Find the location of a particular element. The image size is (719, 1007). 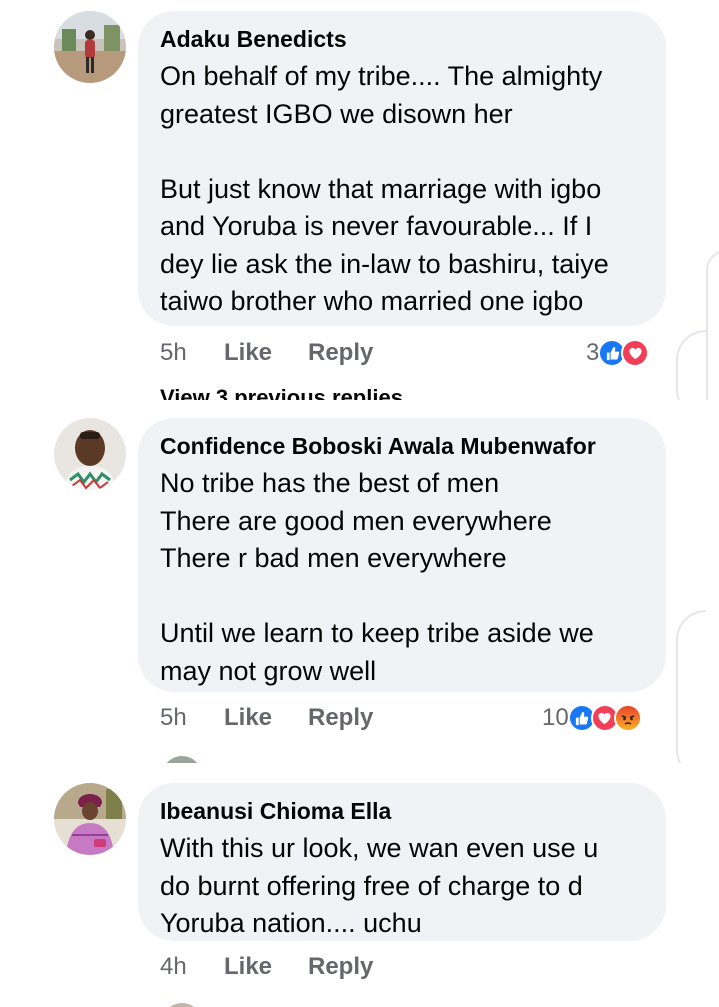

reaction-count: 10 is located at coordinates (555, 717).